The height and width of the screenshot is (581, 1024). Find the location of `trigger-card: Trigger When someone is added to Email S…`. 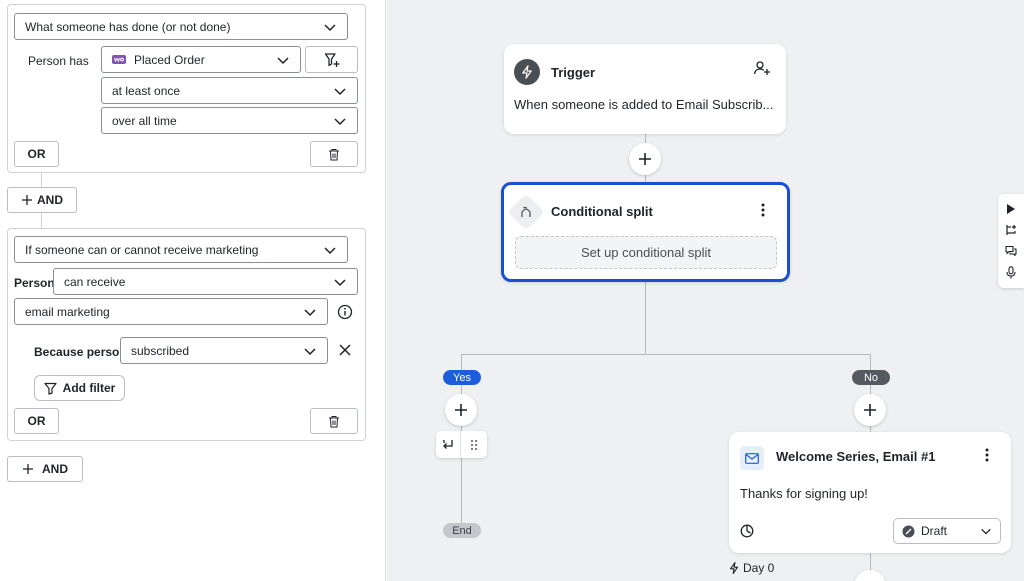

trigger-card: Trigger When someone is added to Email S… is located at coordinates (645, 89).